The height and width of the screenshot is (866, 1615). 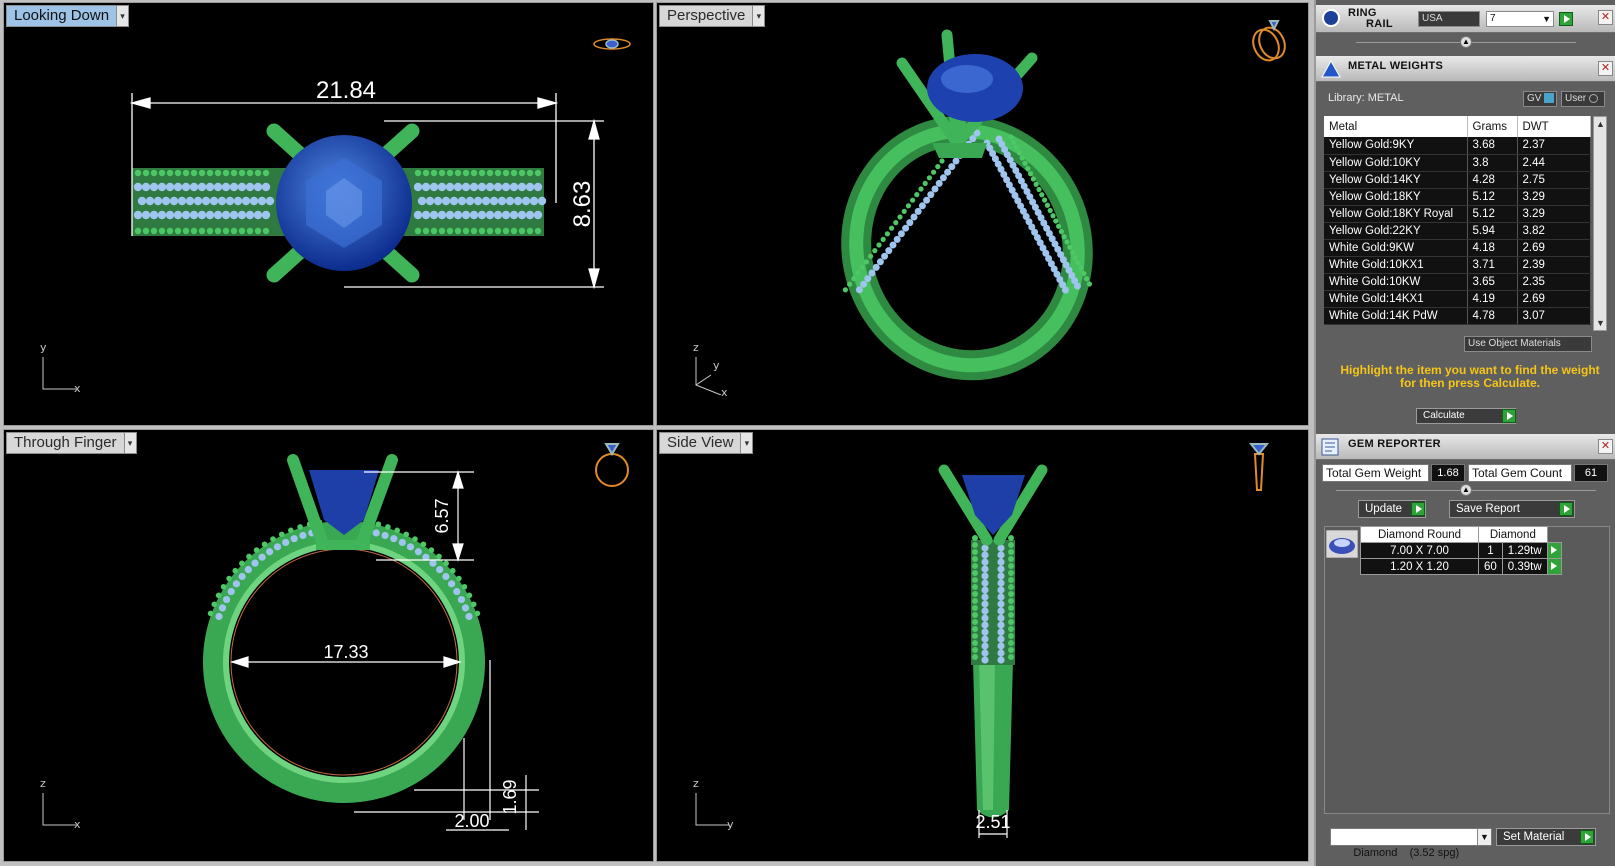 What do you see at coordinates (60, 368) in the screenshot?
I see `axis-indicator: y x` at bounding box center [60, 368].